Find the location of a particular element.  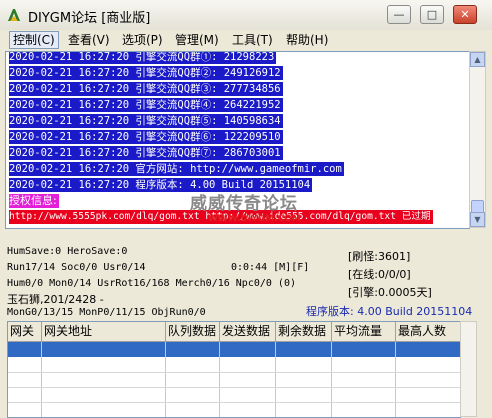

menu-bar: 控制(C) 查看(V) 选项(P) 管理(M) 工具(T) 帮助(H) is located at coordinates (246, 40).